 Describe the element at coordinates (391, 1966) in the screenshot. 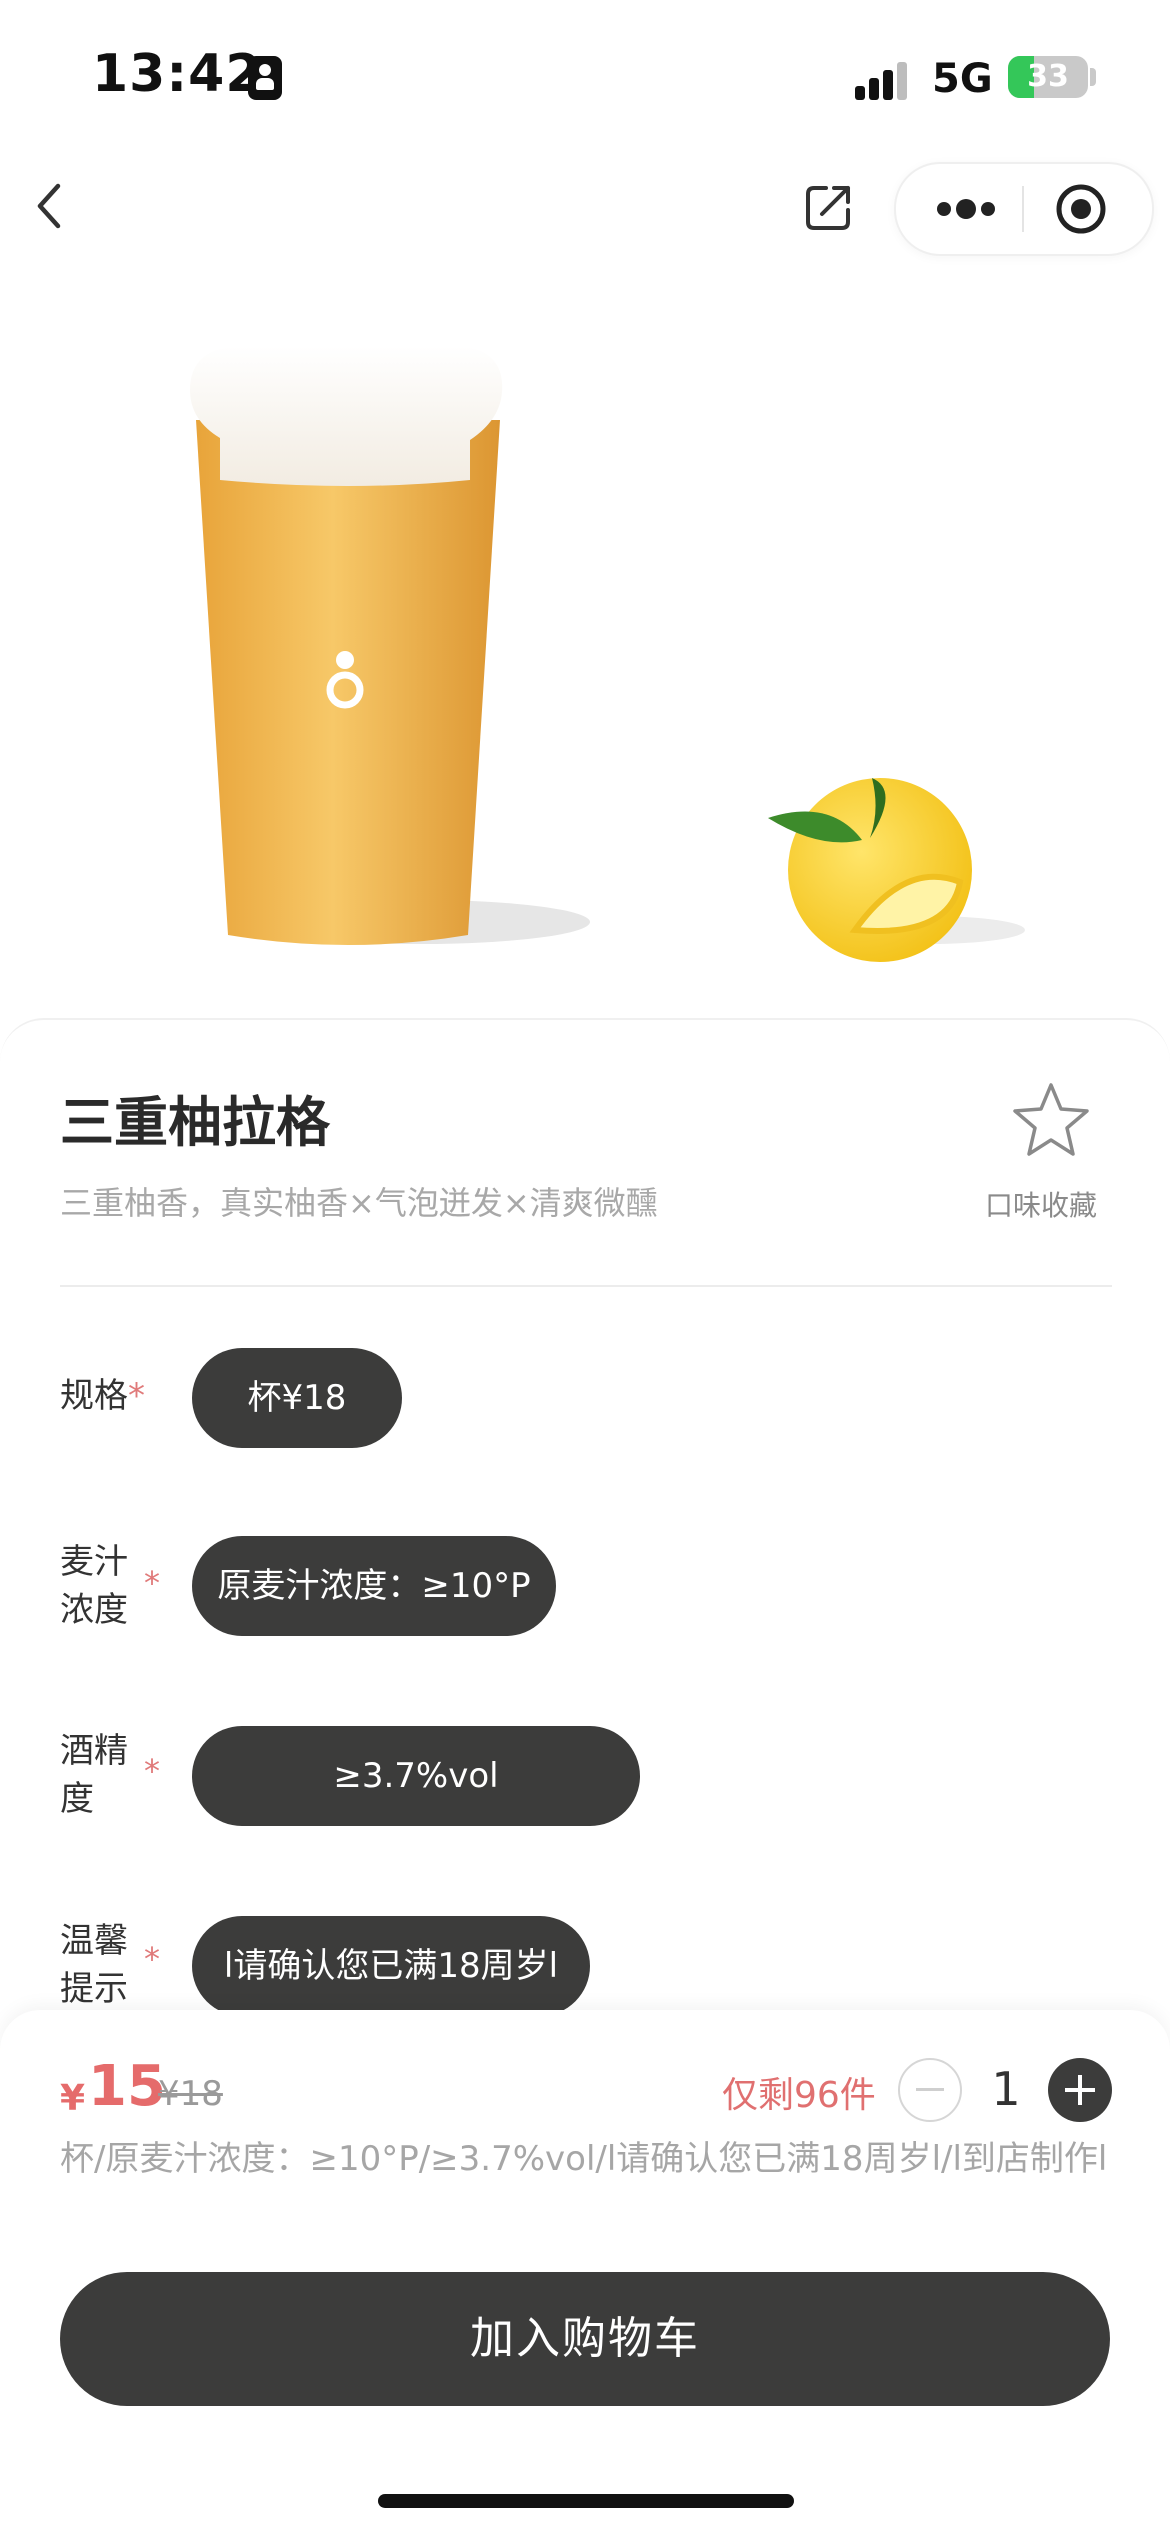

I see `option-chip-notice: l请确认您已满18周岁l` at that location.